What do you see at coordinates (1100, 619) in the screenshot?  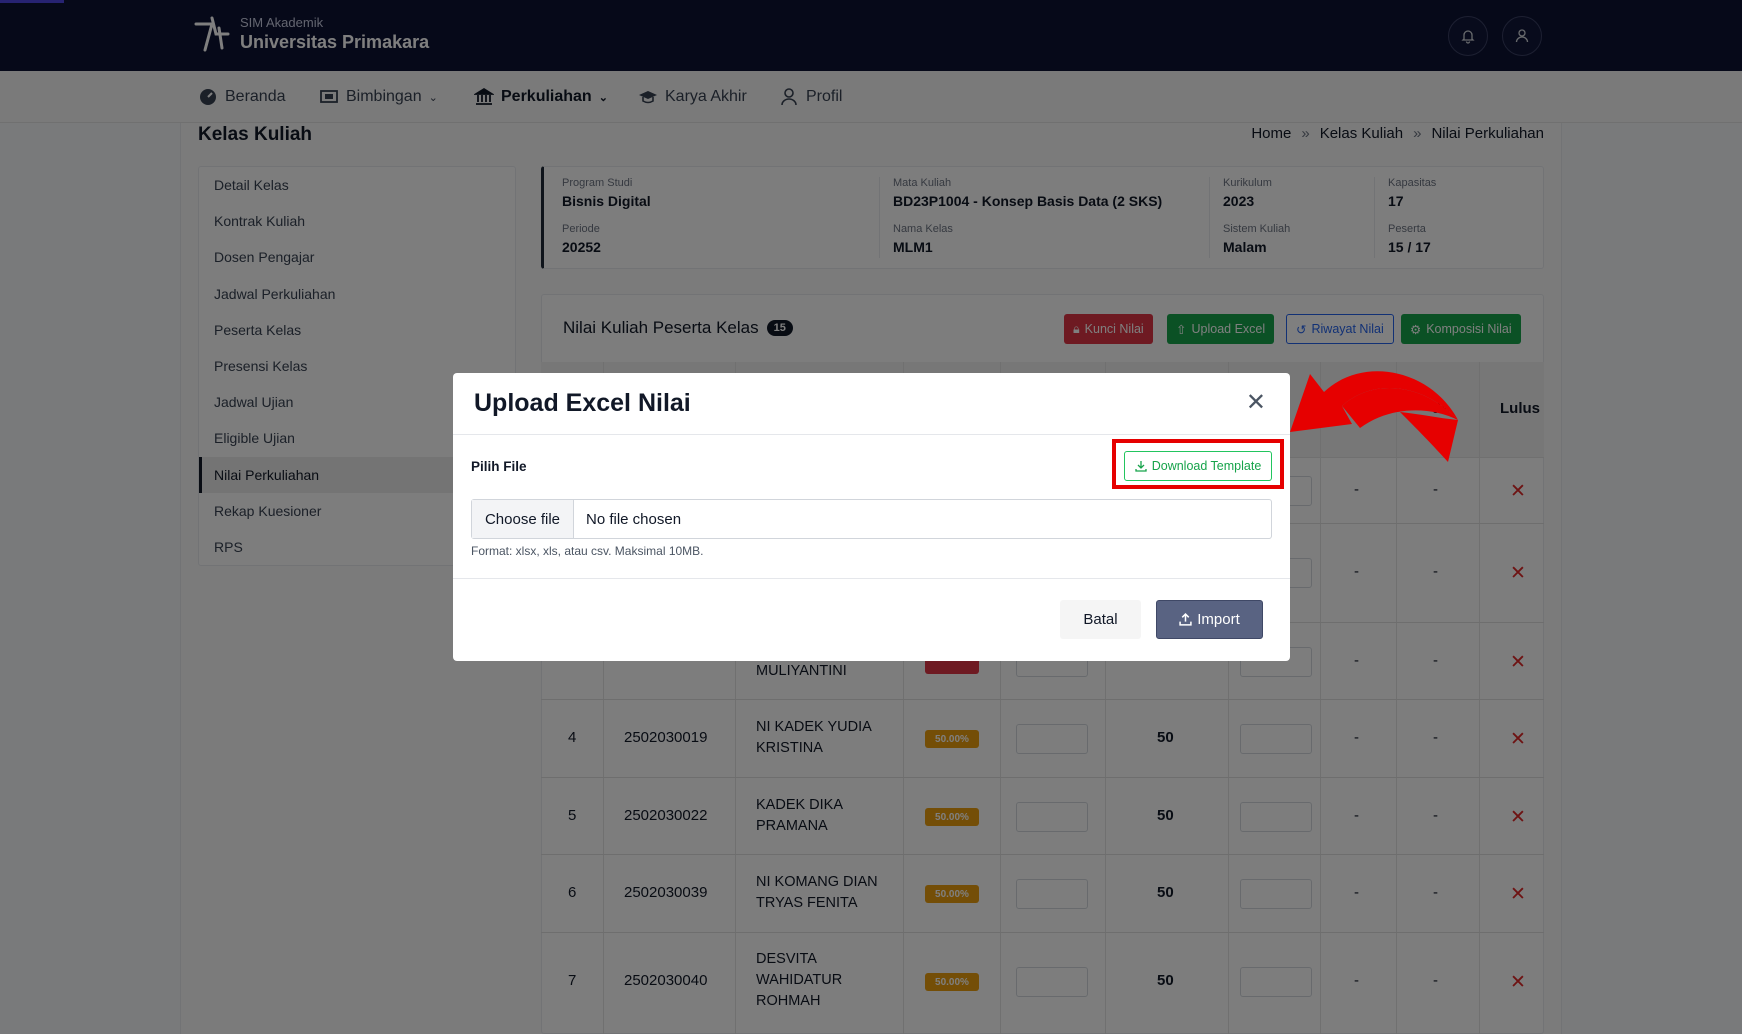 I see `cancel-button: Batal` at bounding box center [1100, 619].